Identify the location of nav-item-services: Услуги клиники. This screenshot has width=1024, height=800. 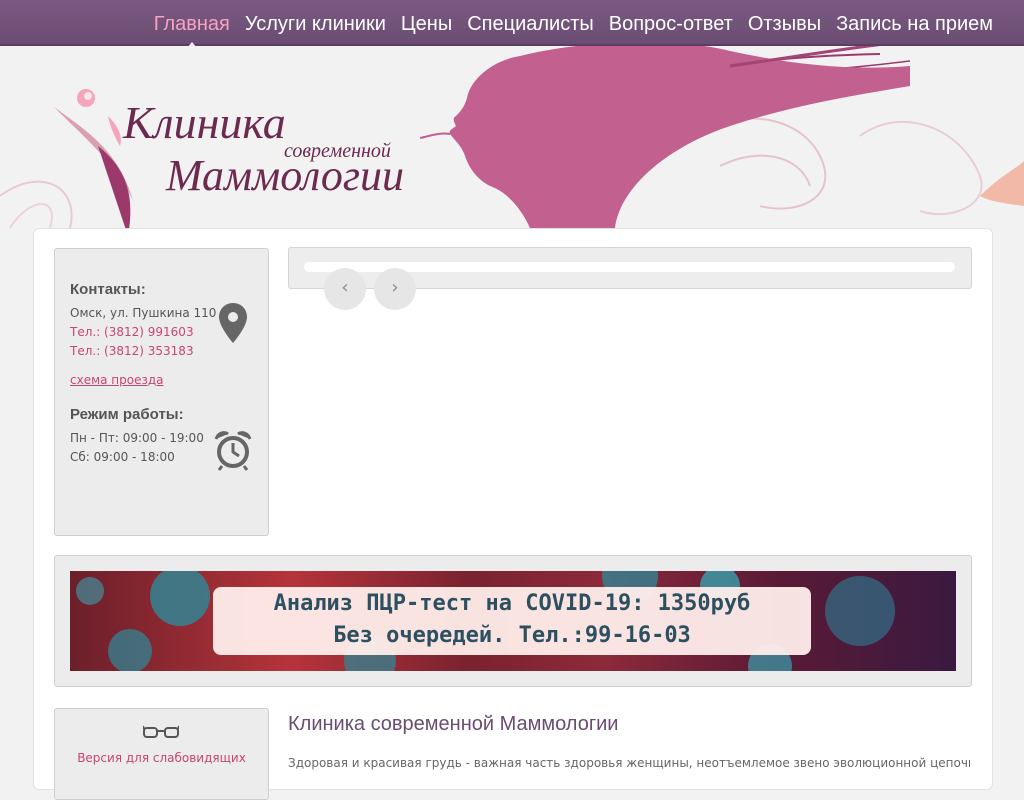
(315, 24).